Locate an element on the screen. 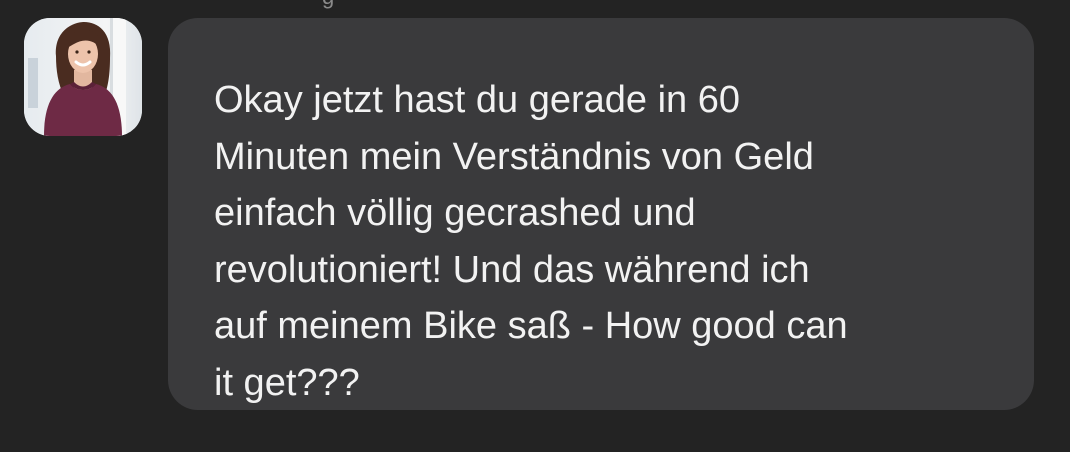 This screenshot has height=452, width=1070. sender-avatar is located at coordinates (83, 77).